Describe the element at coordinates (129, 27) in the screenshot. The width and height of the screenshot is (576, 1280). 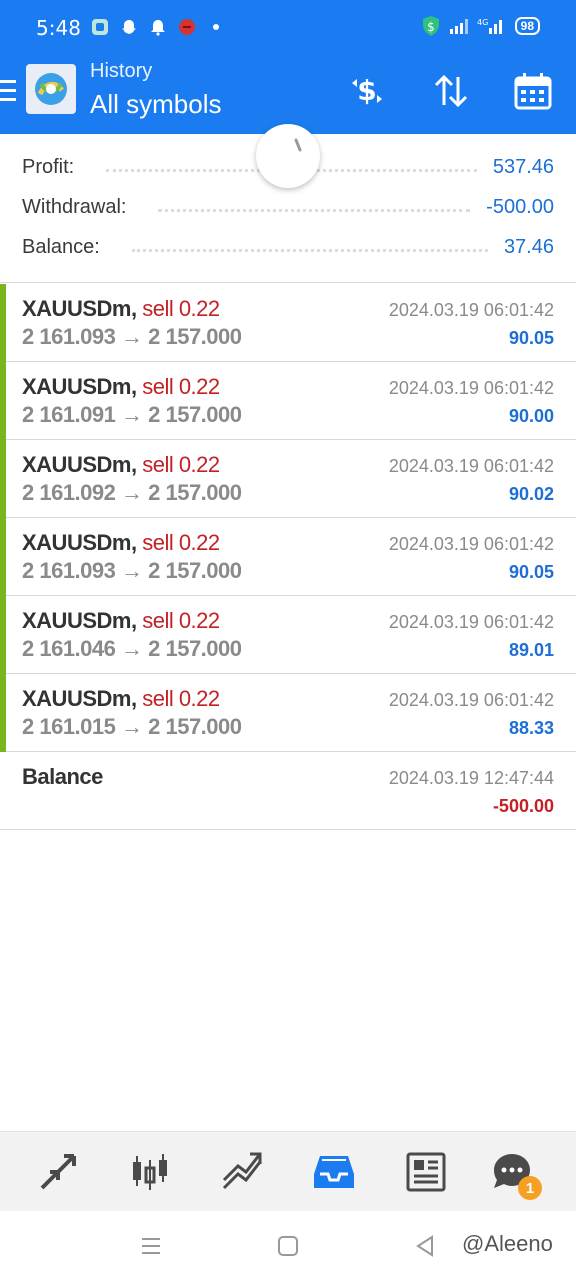
I see `snapchat-icon` at that location.